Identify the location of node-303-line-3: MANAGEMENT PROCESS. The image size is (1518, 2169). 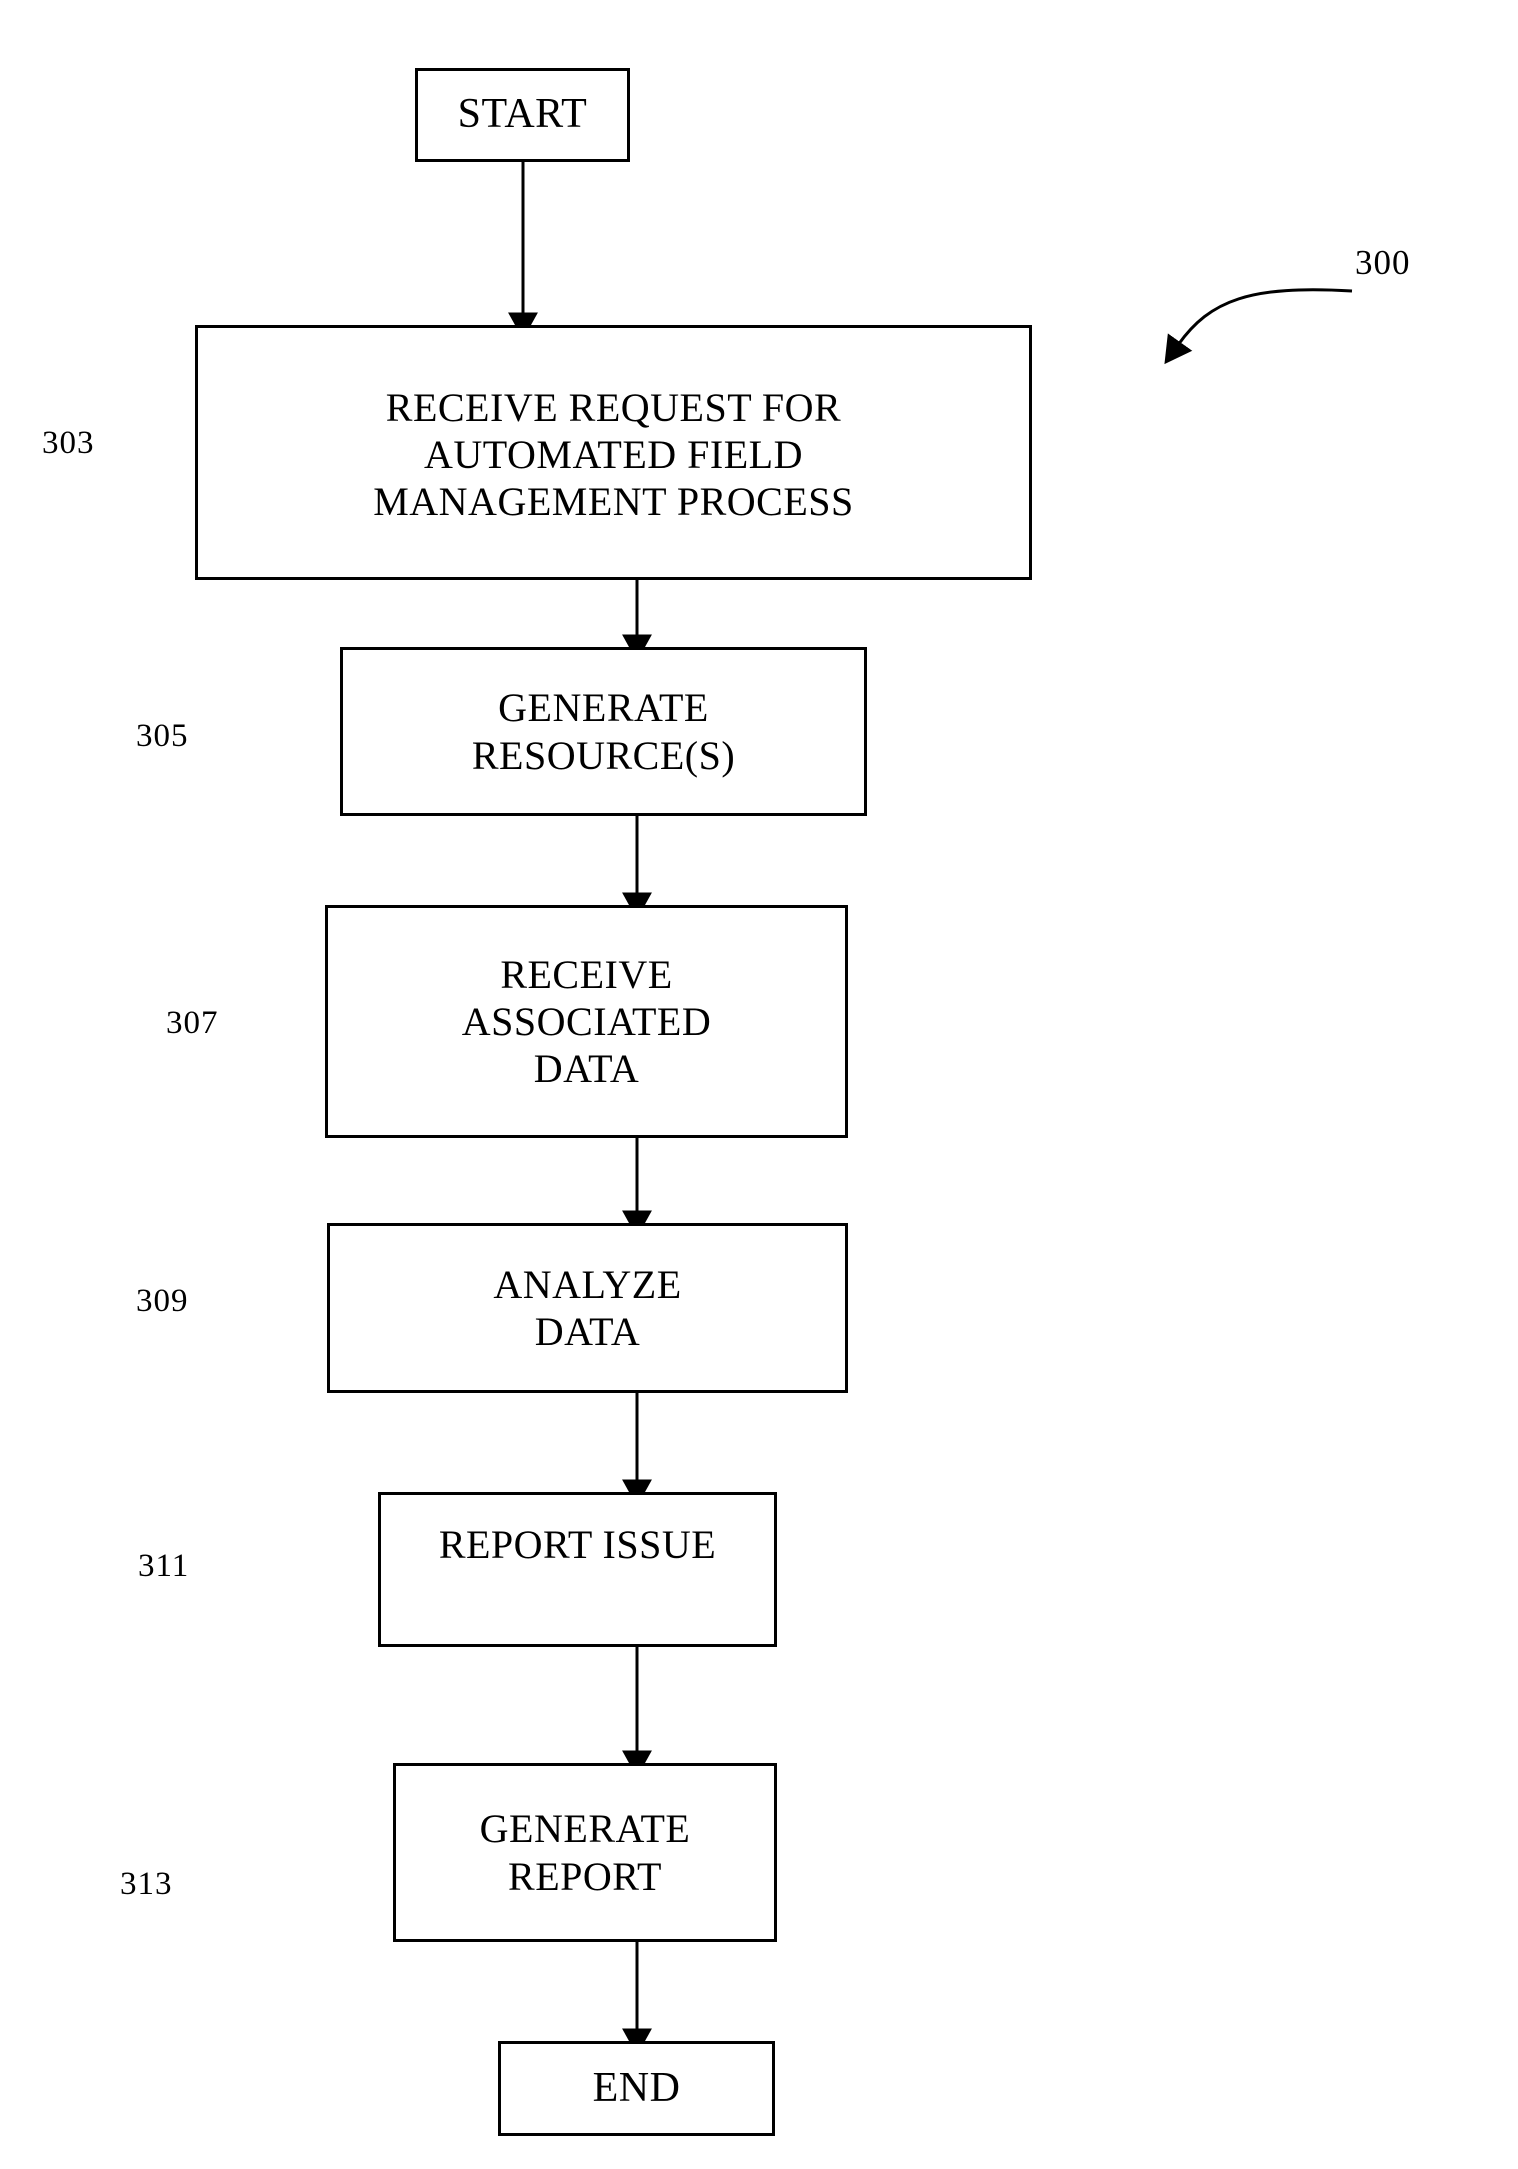
(613, 502).